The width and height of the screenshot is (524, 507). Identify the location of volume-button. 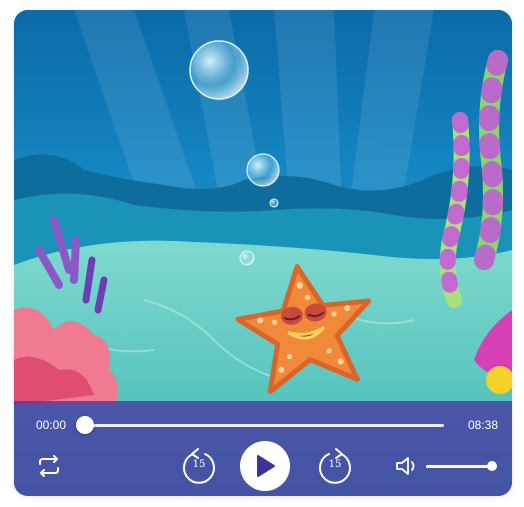
(407, 466).